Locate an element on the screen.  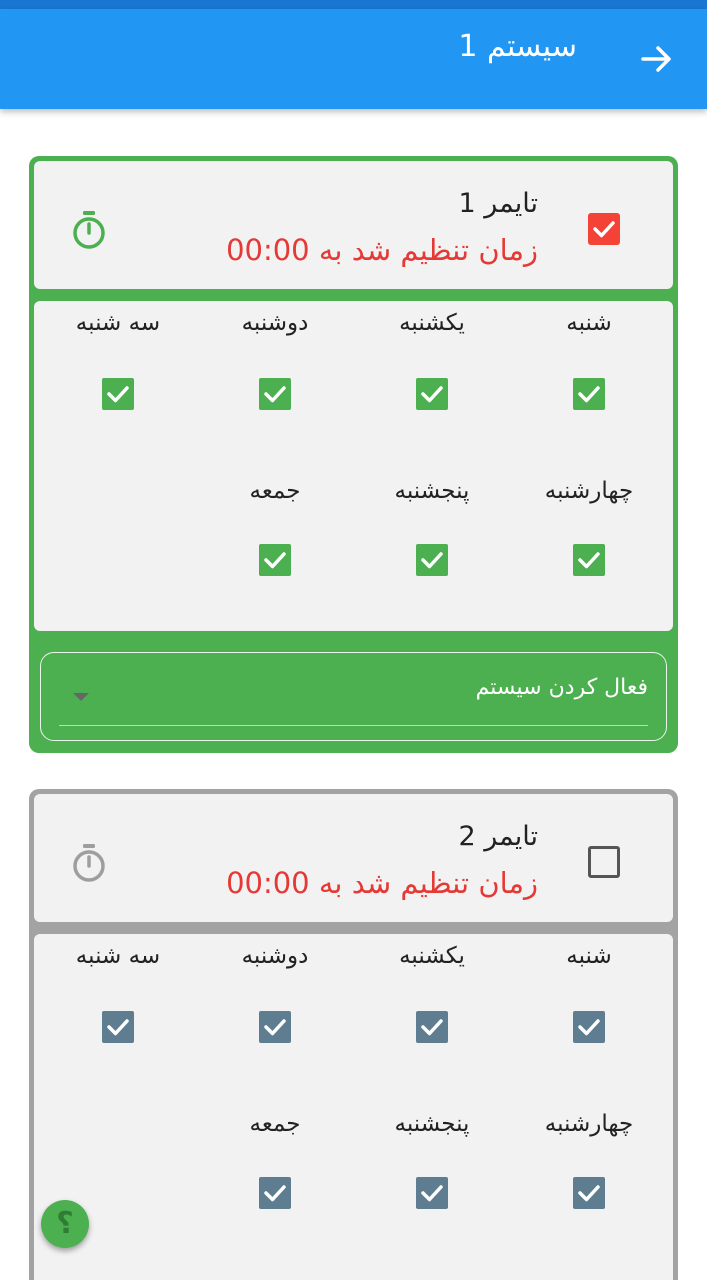
help-fab: ؟ is located at coordinates (65, 1224).